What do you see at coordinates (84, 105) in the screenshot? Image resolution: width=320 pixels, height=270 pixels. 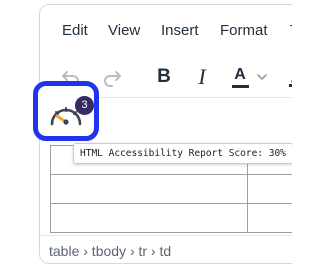 I see `issue-count-badge: 3` at bounding box center [84, 105].